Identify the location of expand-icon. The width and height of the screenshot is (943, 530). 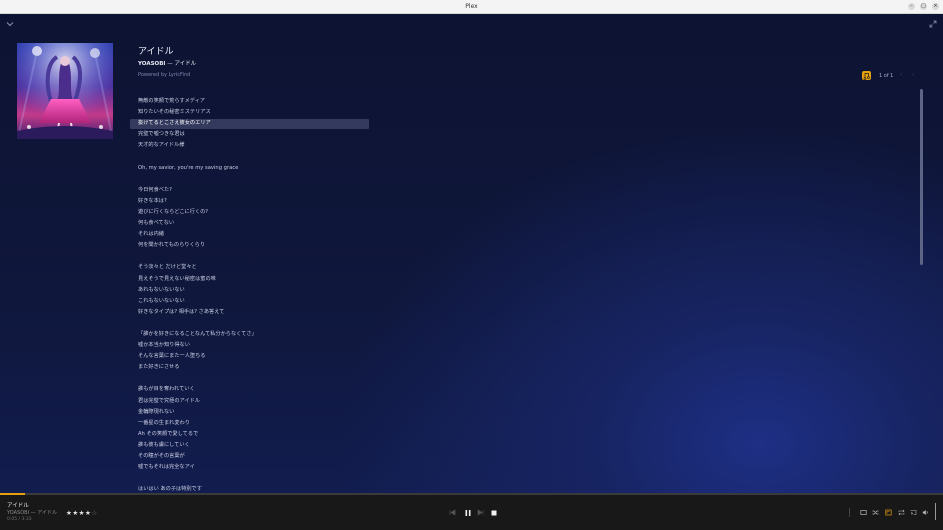
(933, 25).